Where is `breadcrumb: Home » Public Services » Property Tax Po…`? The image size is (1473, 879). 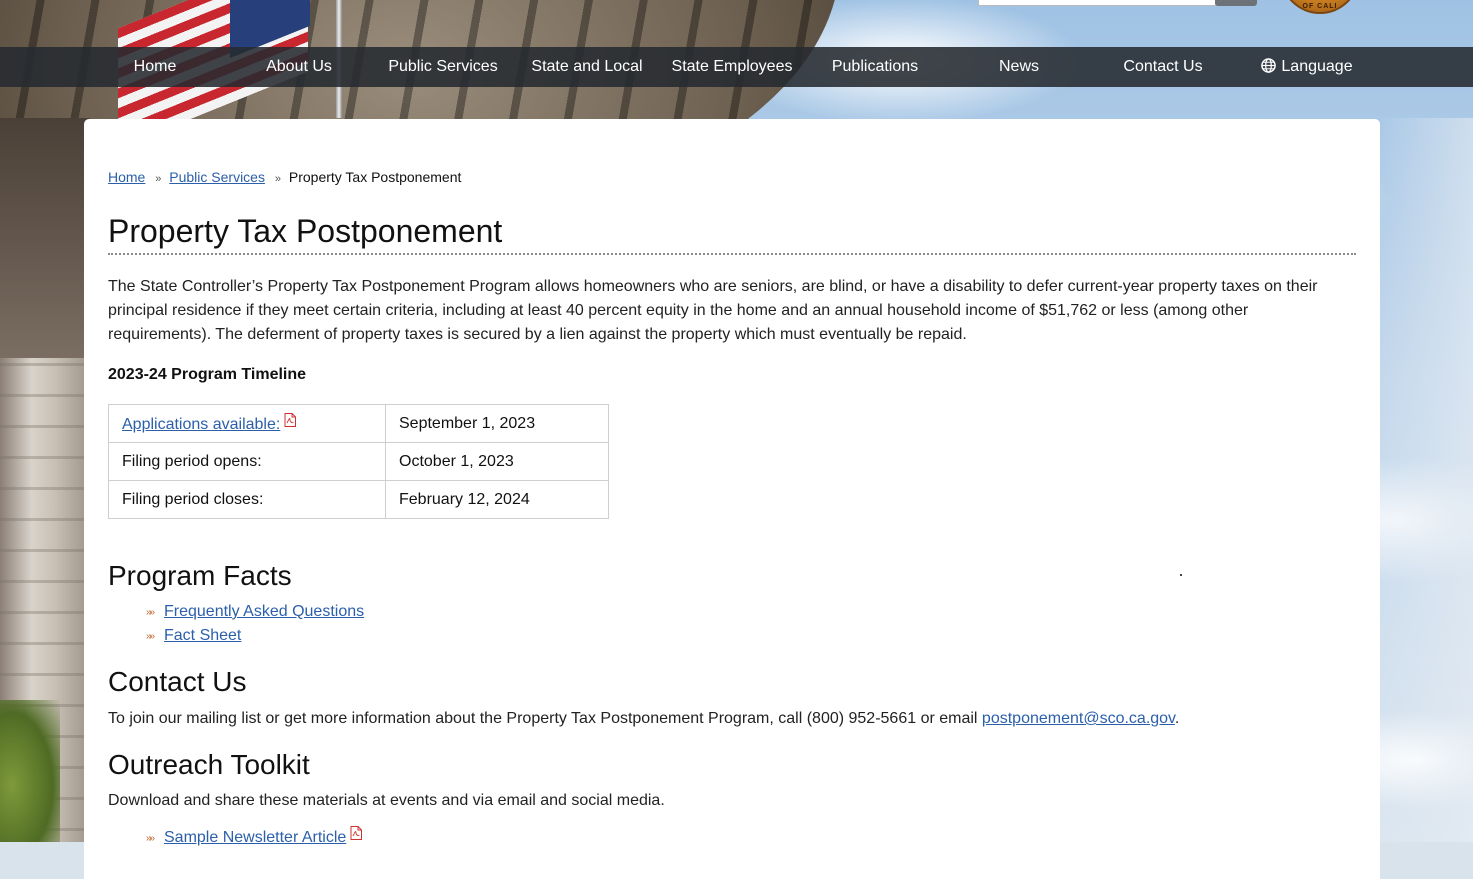
breadcrumb: Home » Public Services » Property Tax Po… is located at coordinates (284, 177).